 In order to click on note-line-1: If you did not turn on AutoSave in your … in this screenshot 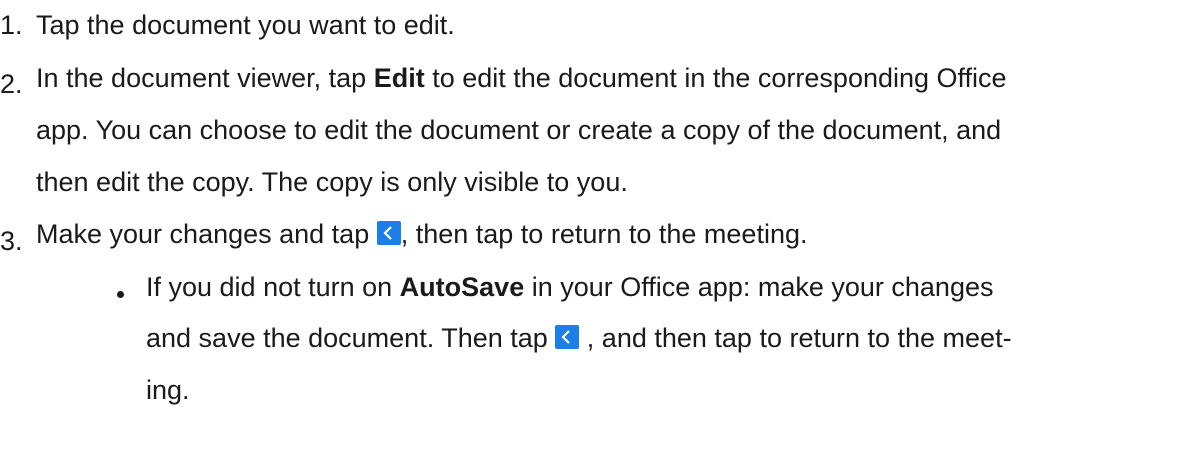, I will do `click(569, 287)`.